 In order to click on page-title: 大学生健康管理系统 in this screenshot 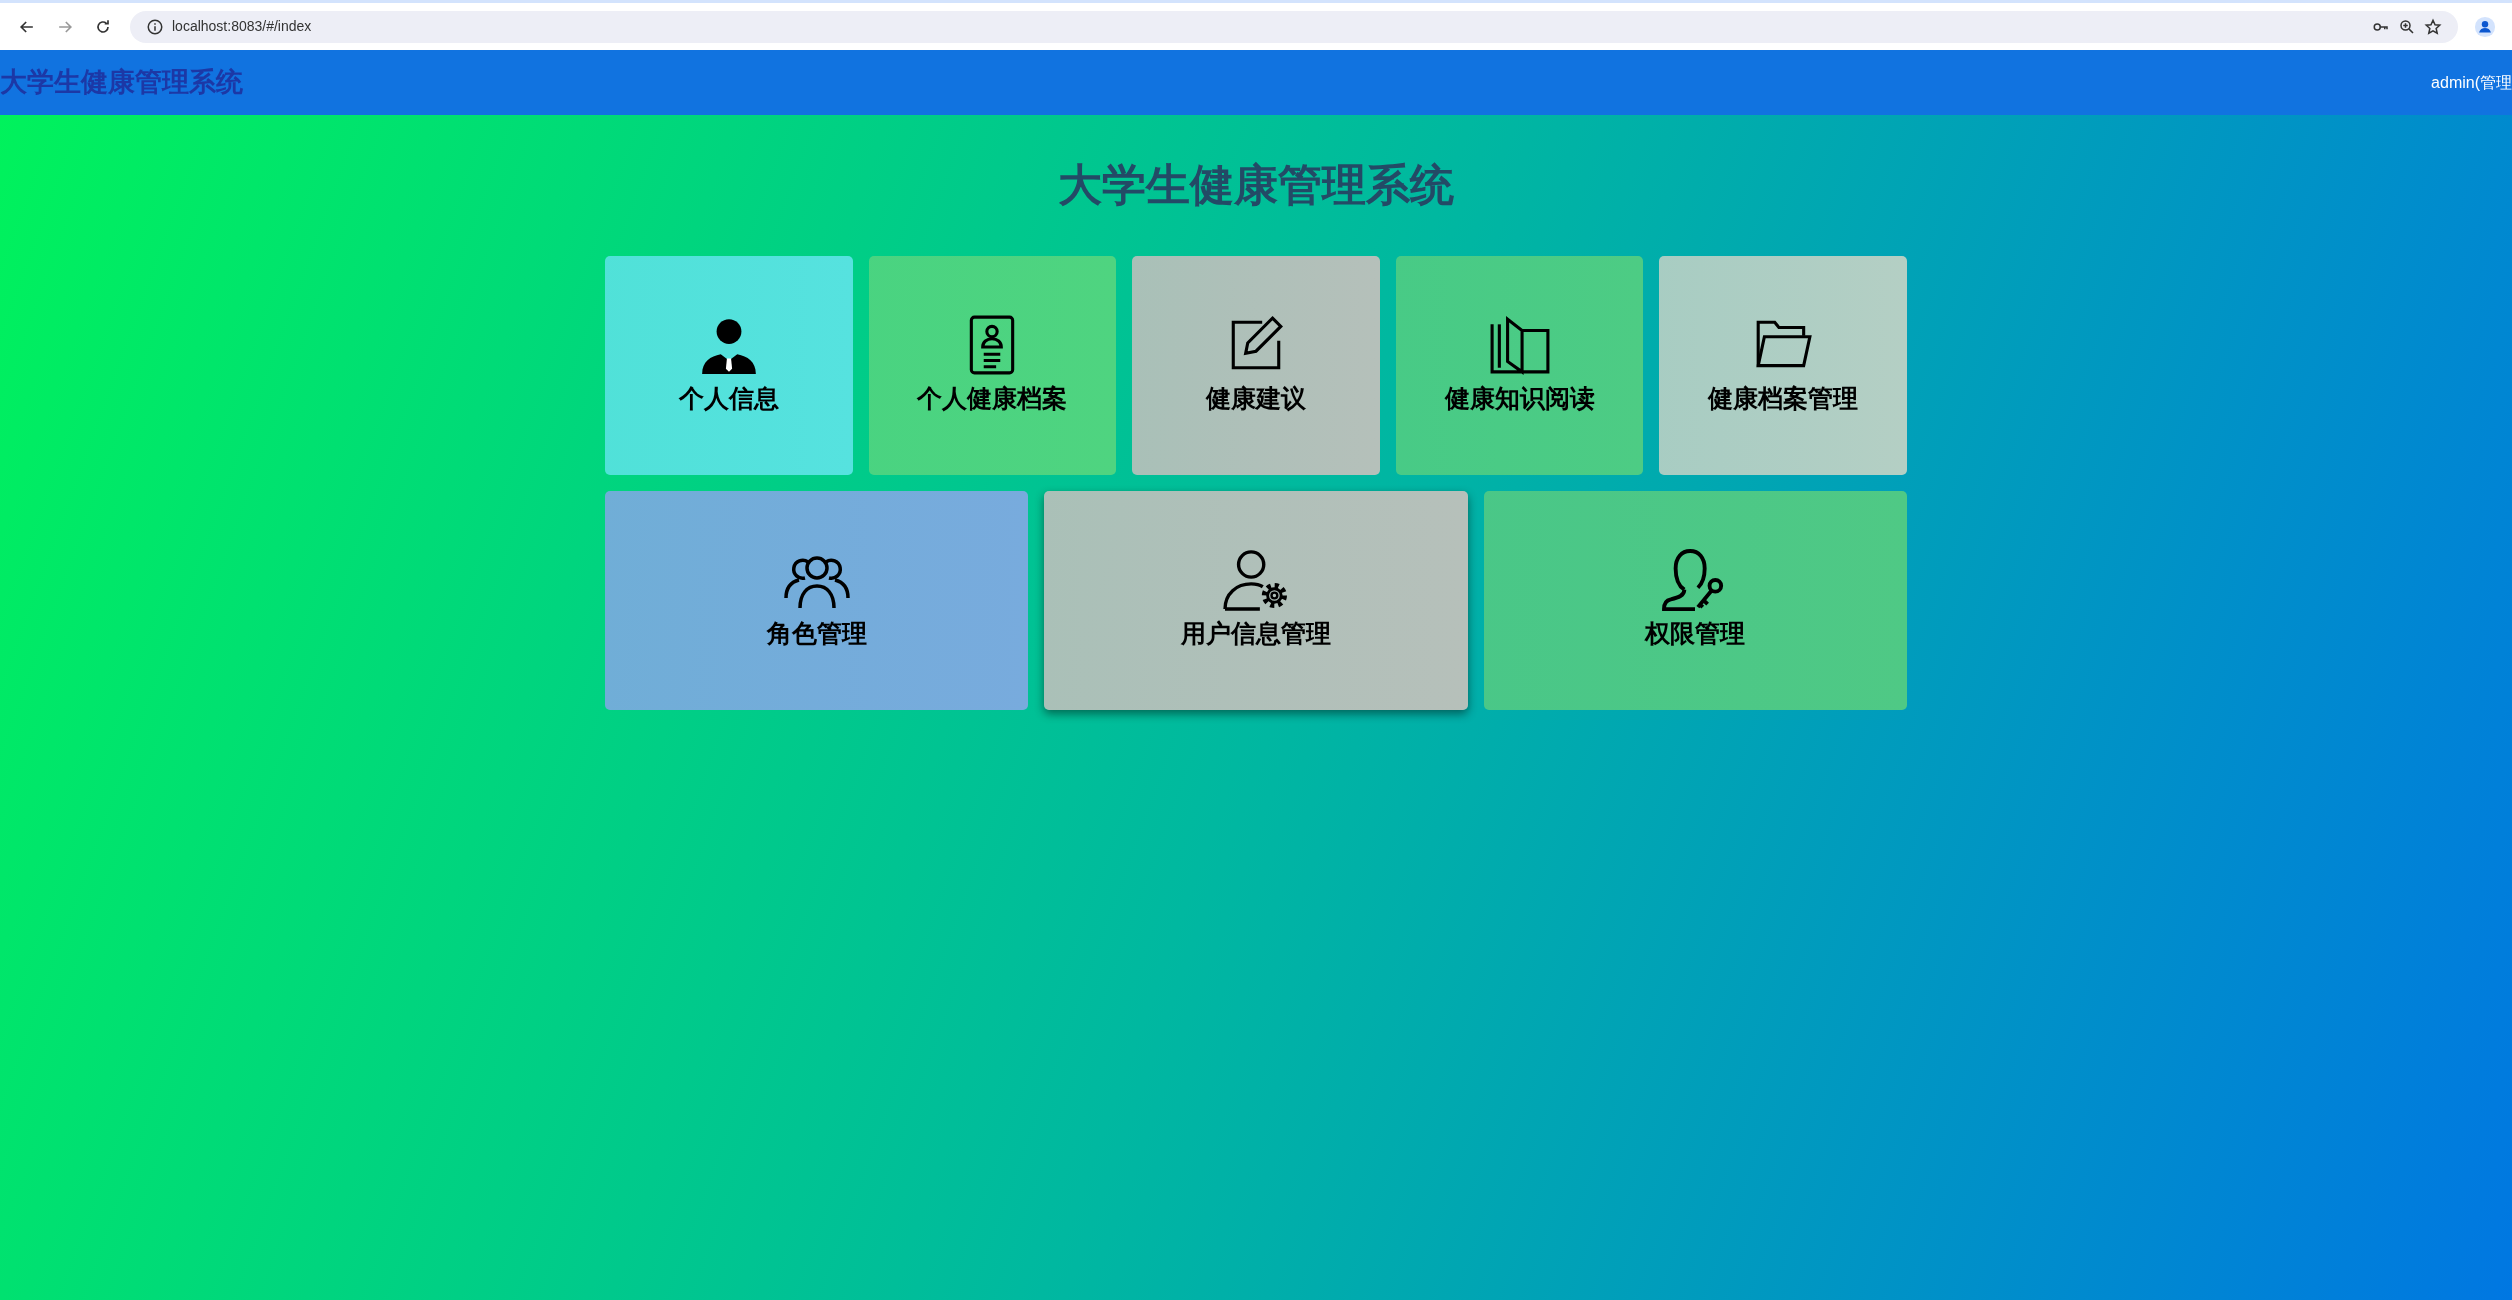, I will do `click(1256, 185)`.